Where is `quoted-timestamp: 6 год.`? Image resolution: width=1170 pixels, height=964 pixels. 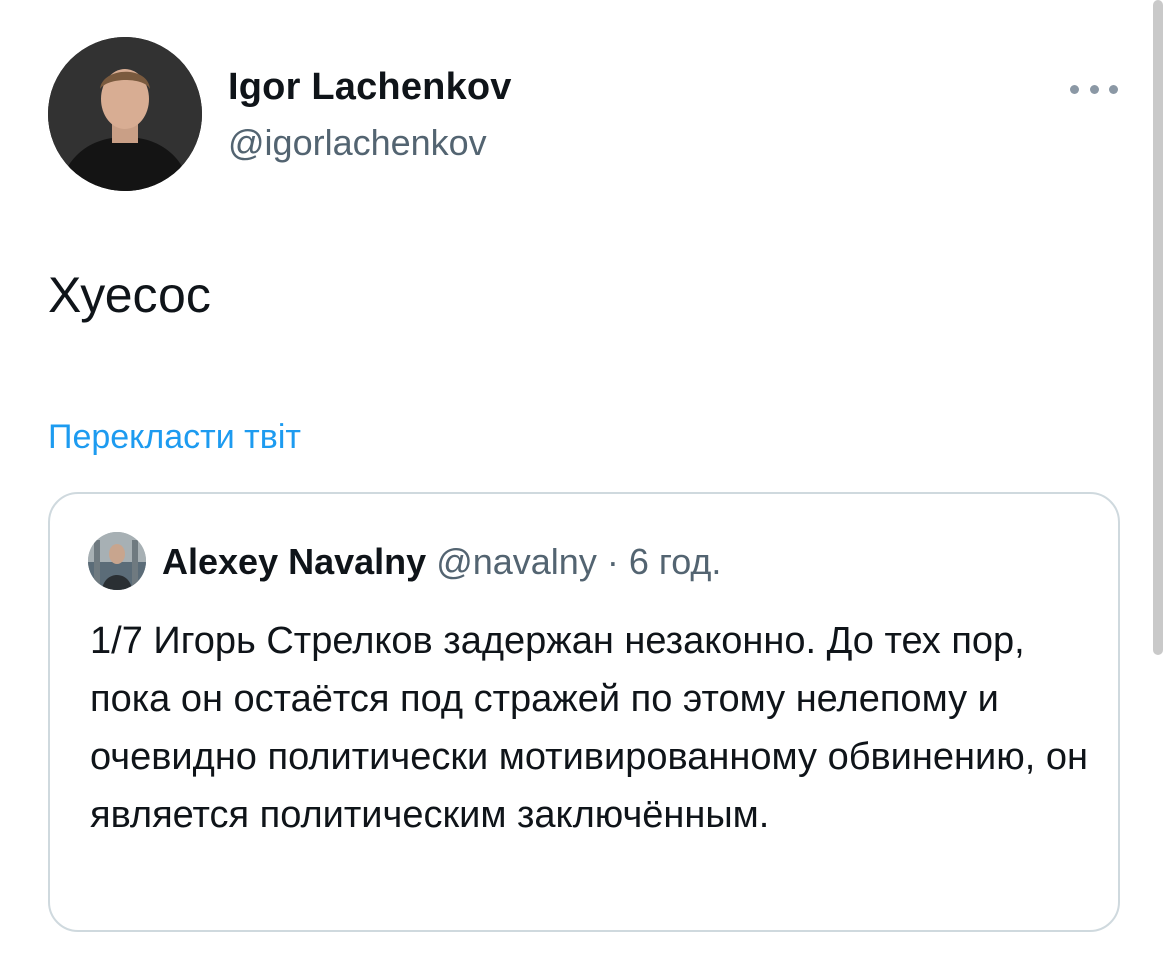
quoted-timestamp: 6 год. is located at coordinates (675, 561).